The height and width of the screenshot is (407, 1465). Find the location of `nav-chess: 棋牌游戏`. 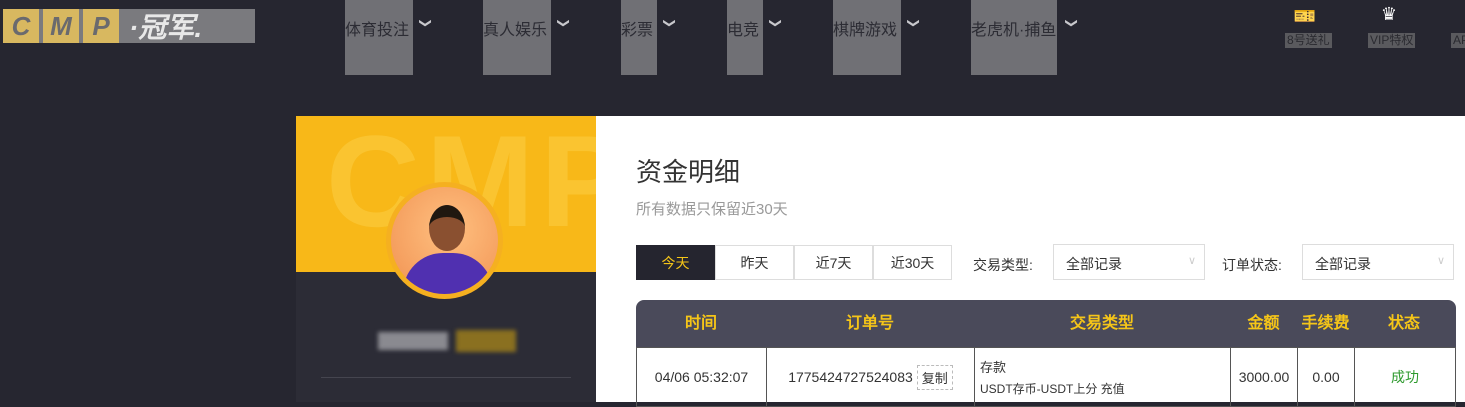

nav-chess: 棋牌游戏 is located at coordinates (867, 37).